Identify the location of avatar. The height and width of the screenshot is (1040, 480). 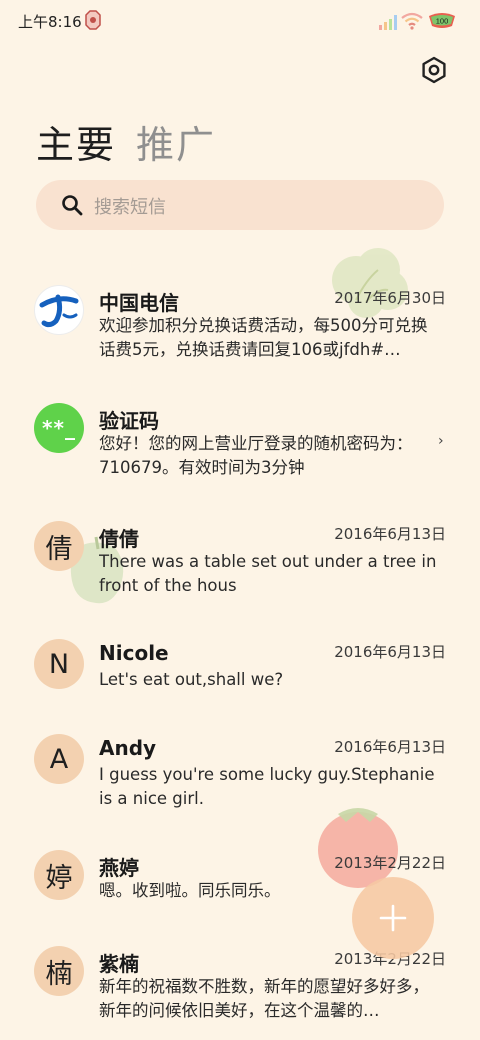
(59, 310).